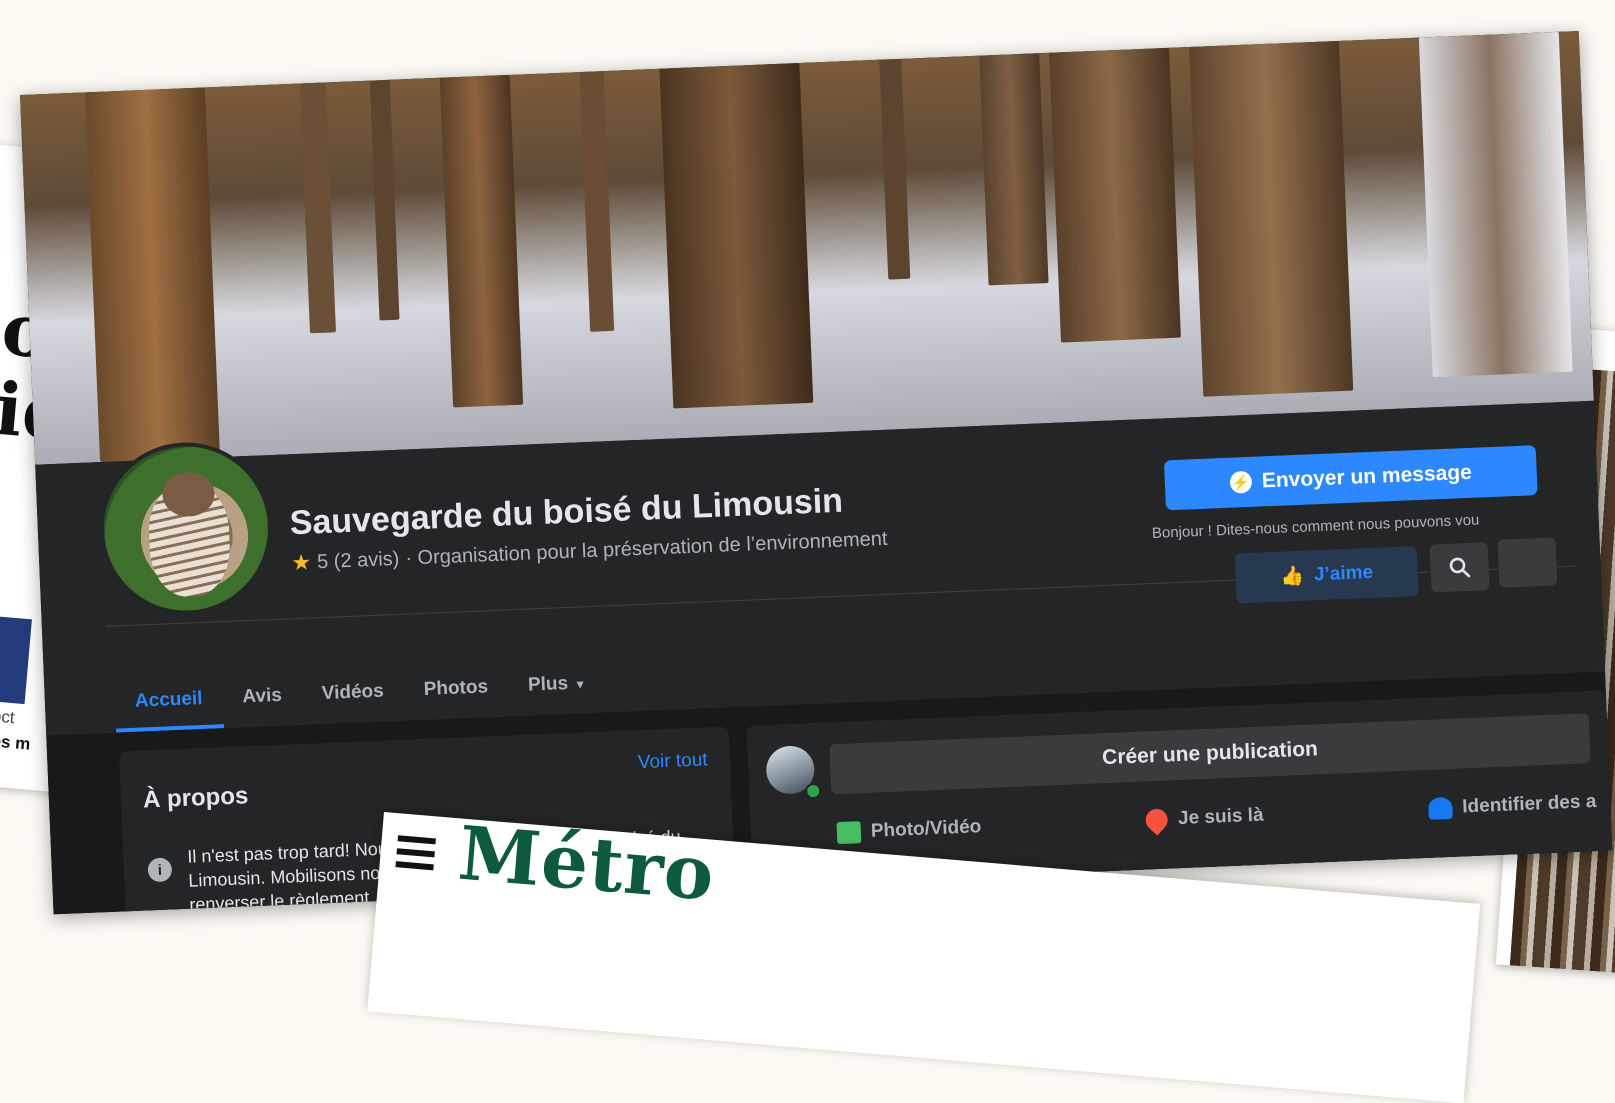 This screenshot has width=1615, height=1103. What do you see at coordinates (160, 870) in the screenshot?
I see `info-icon: i` at bounding box center [160, 870].